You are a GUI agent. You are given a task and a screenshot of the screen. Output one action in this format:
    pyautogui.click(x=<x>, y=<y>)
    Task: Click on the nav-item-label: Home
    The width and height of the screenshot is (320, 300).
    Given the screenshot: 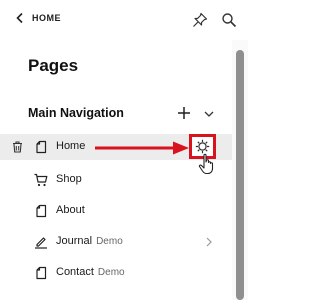 What is the action you would take?
    pyautogui.click(x=71, y=146)
    